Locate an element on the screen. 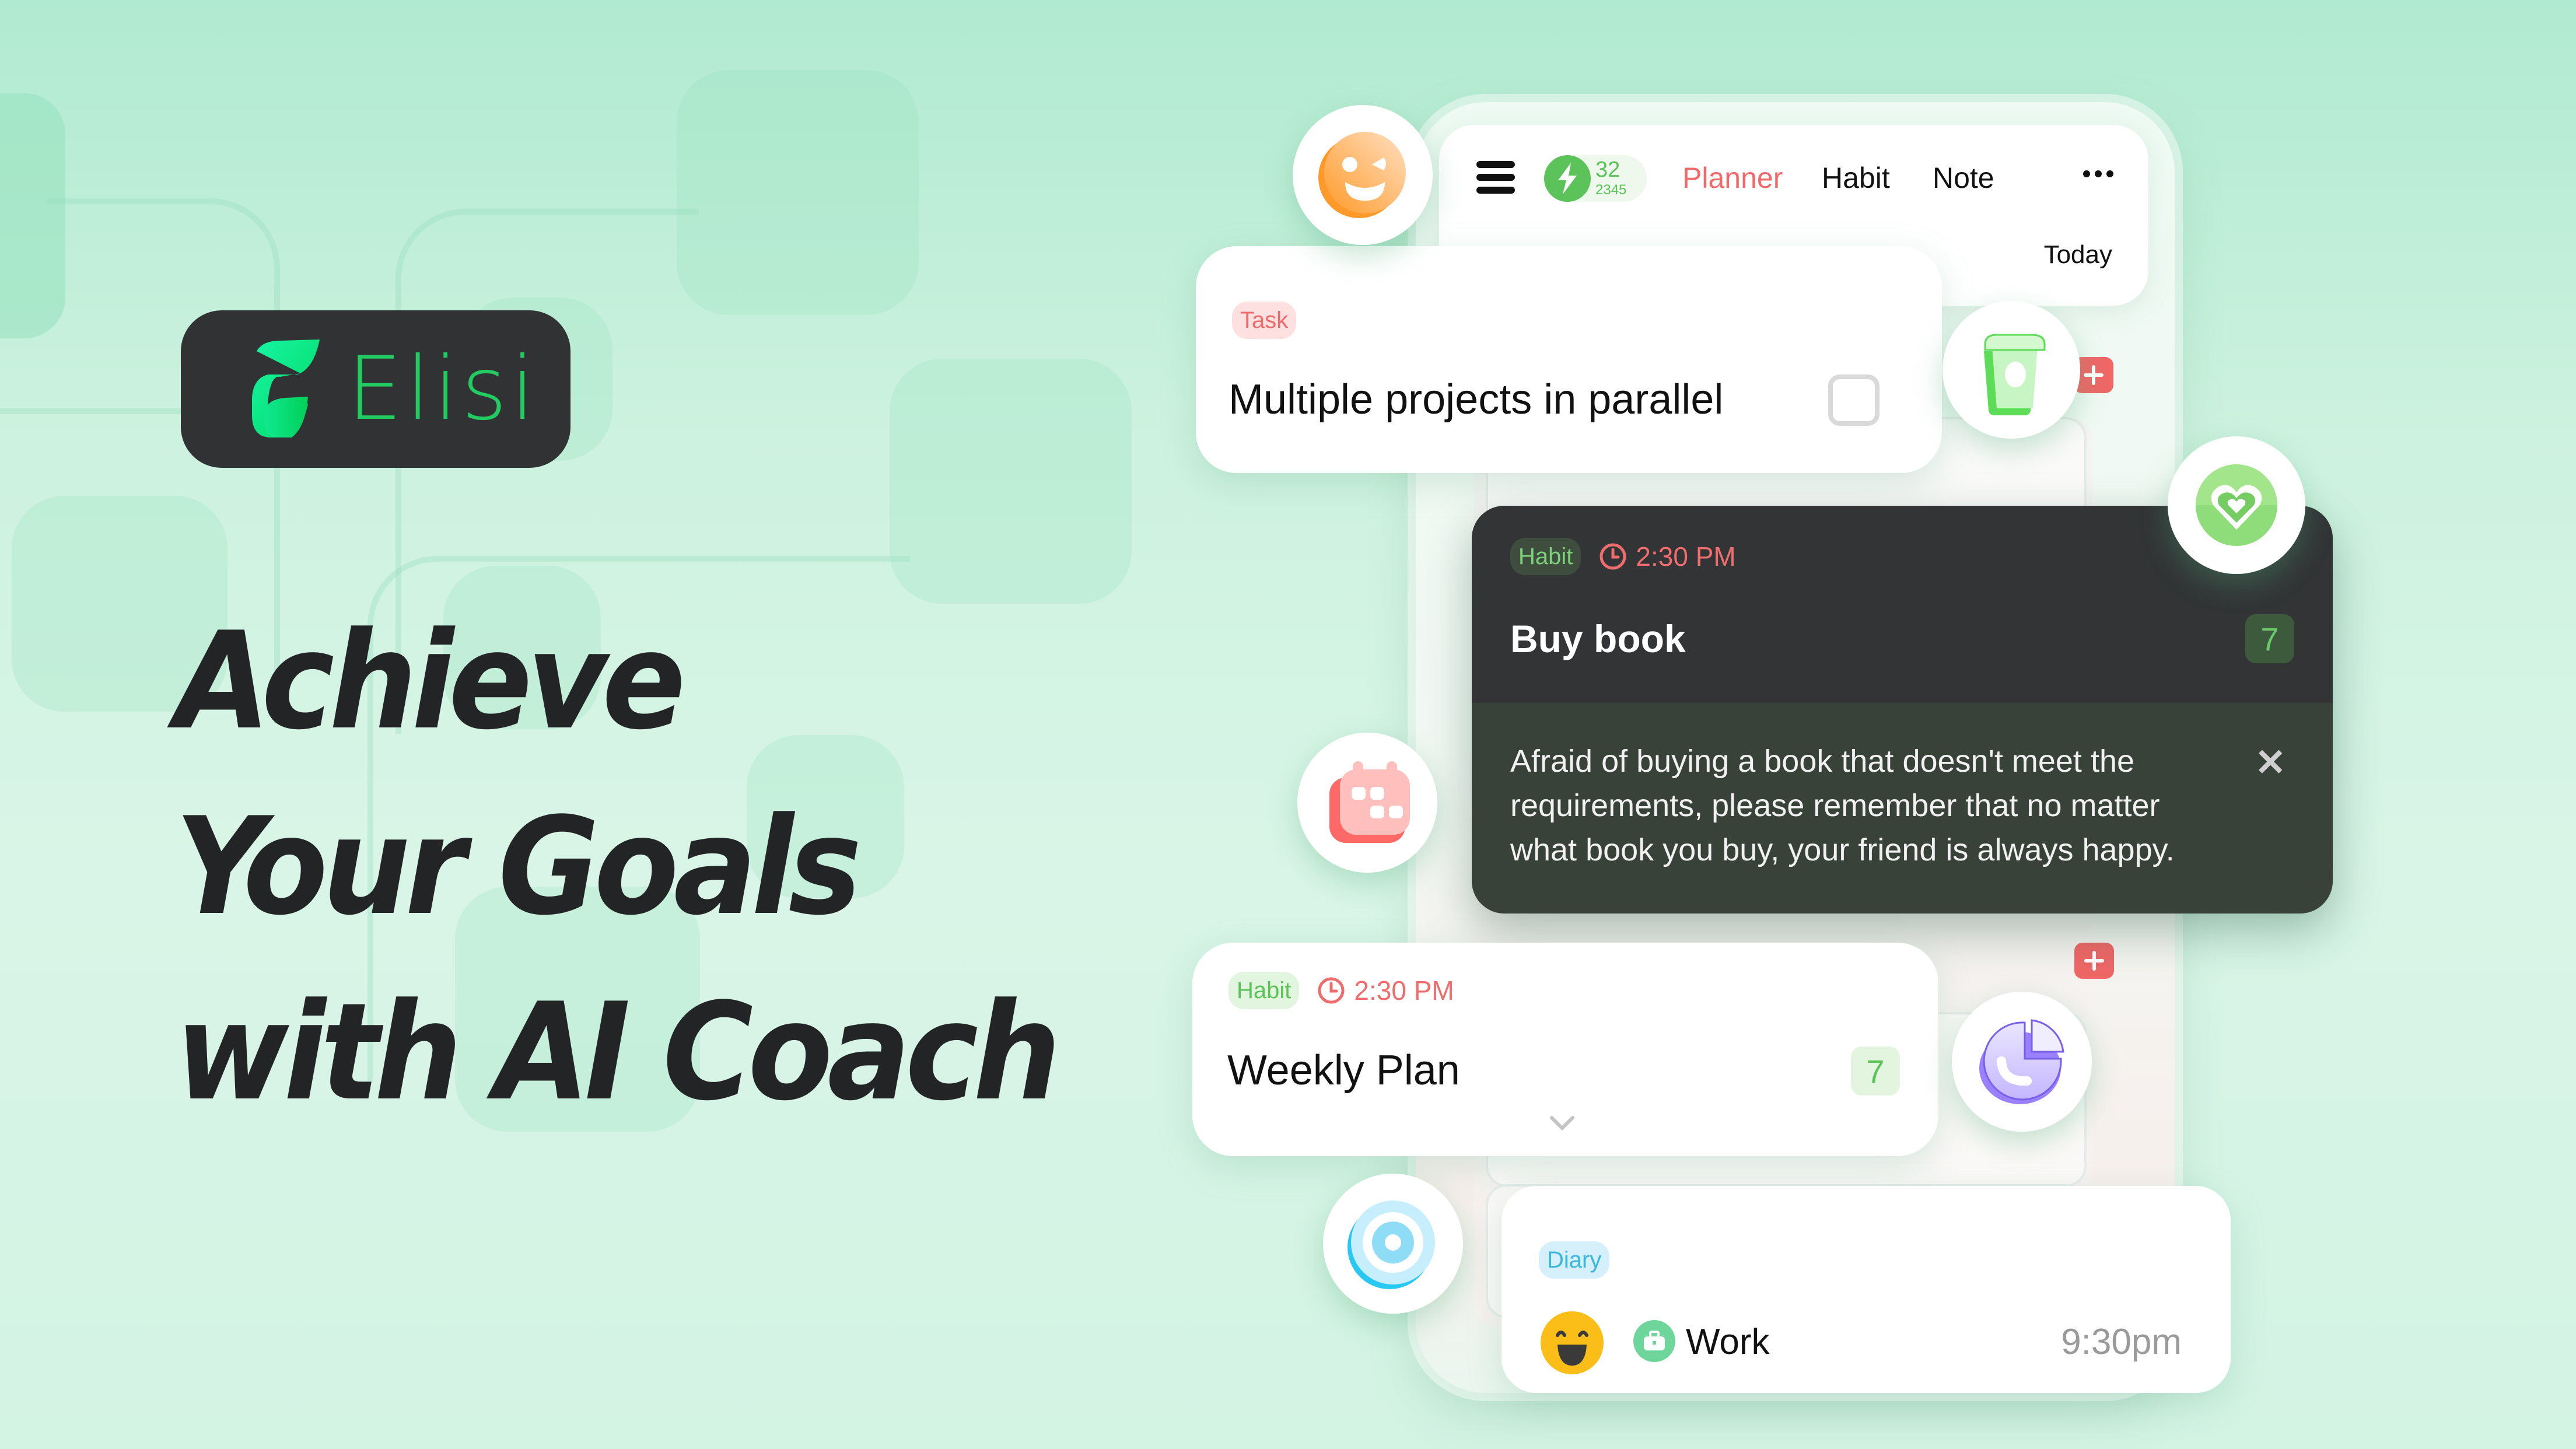  elisi-leaf-icon is located at coordinates (286, 389).